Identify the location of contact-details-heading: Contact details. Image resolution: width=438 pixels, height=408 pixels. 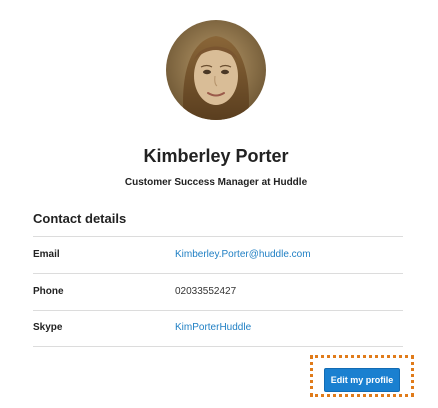
(80, 218).